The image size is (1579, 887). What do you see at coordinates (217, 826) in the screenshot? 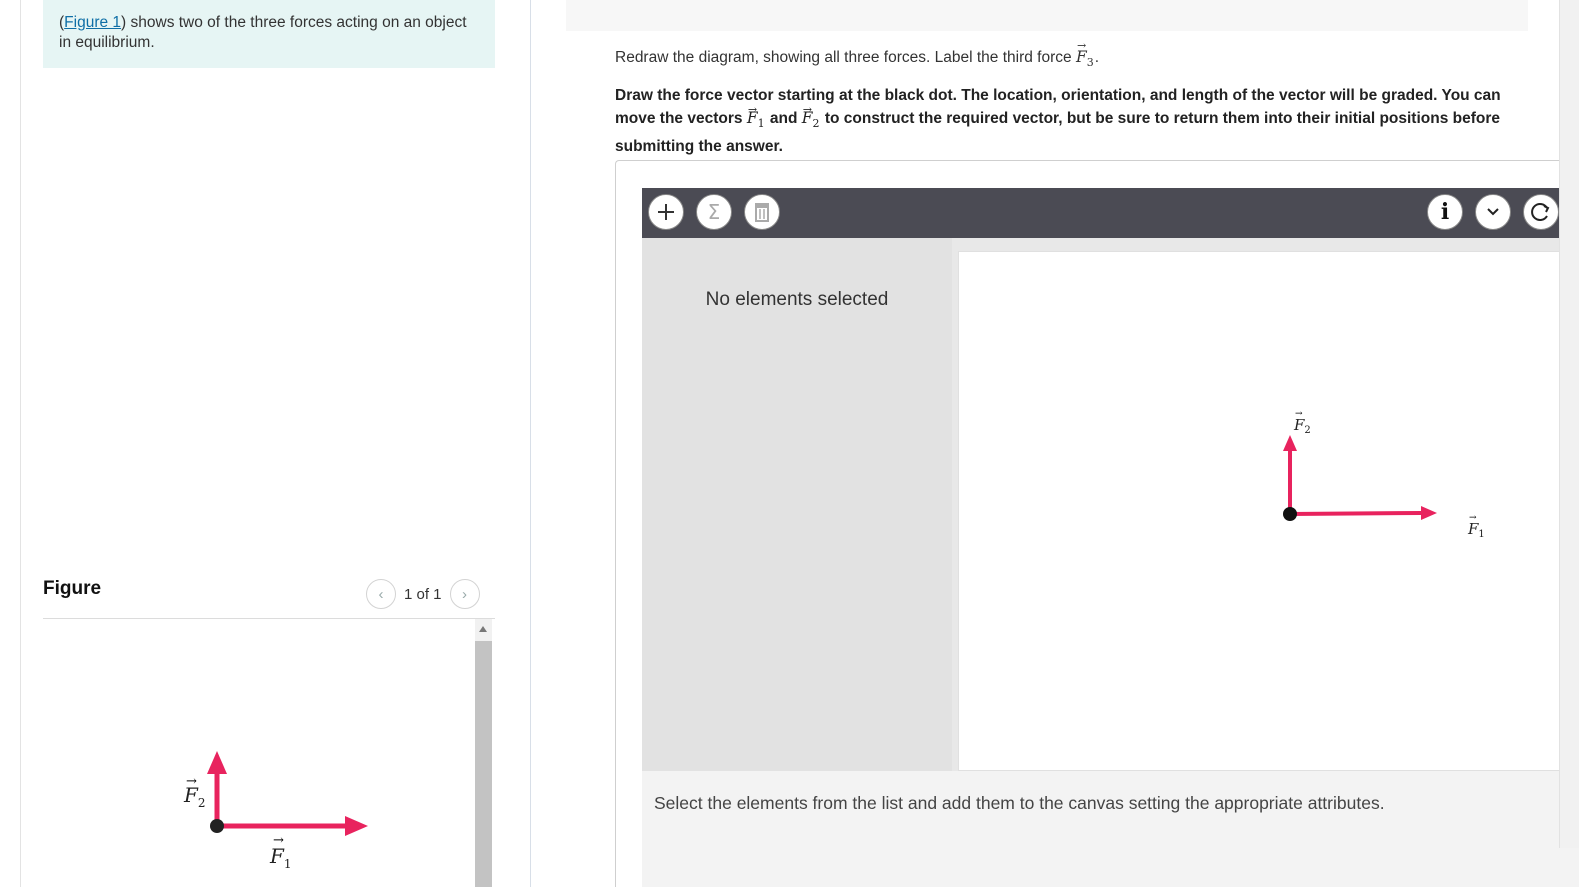
I see `figure-origin-dot` at bounding box center [217, 826].